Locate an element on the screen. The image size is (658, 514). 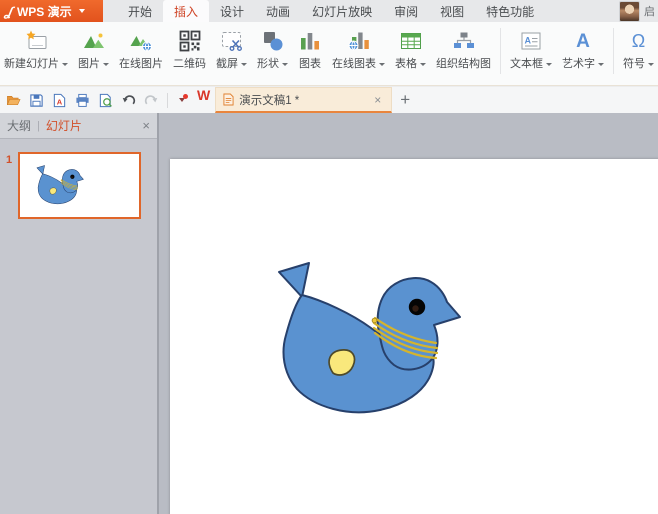
tab-special-features: 特色功能 is located at coordinates (510, 11).